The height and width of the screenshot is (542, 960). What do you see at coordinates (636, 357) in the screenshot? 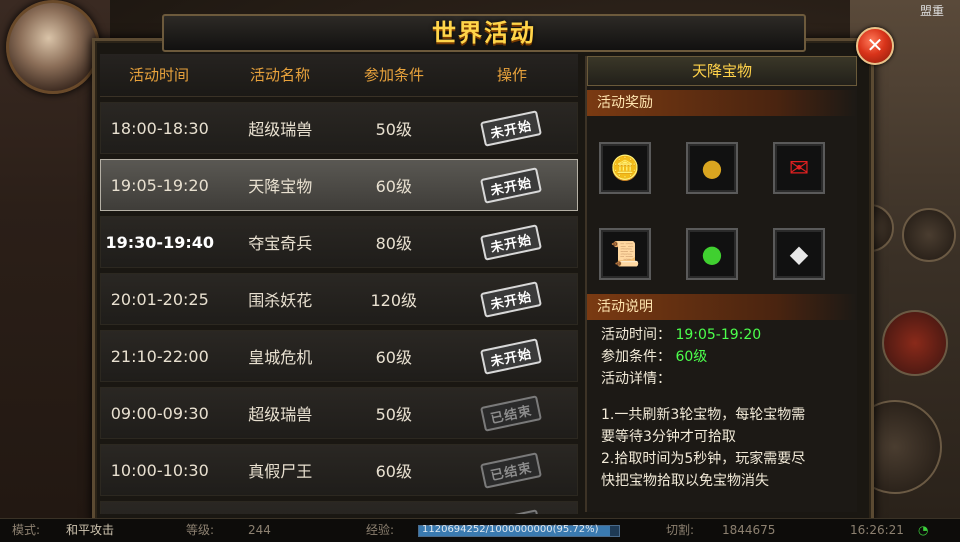
I see `condition-label: 参加条件：` at bounding box center [636, 357].